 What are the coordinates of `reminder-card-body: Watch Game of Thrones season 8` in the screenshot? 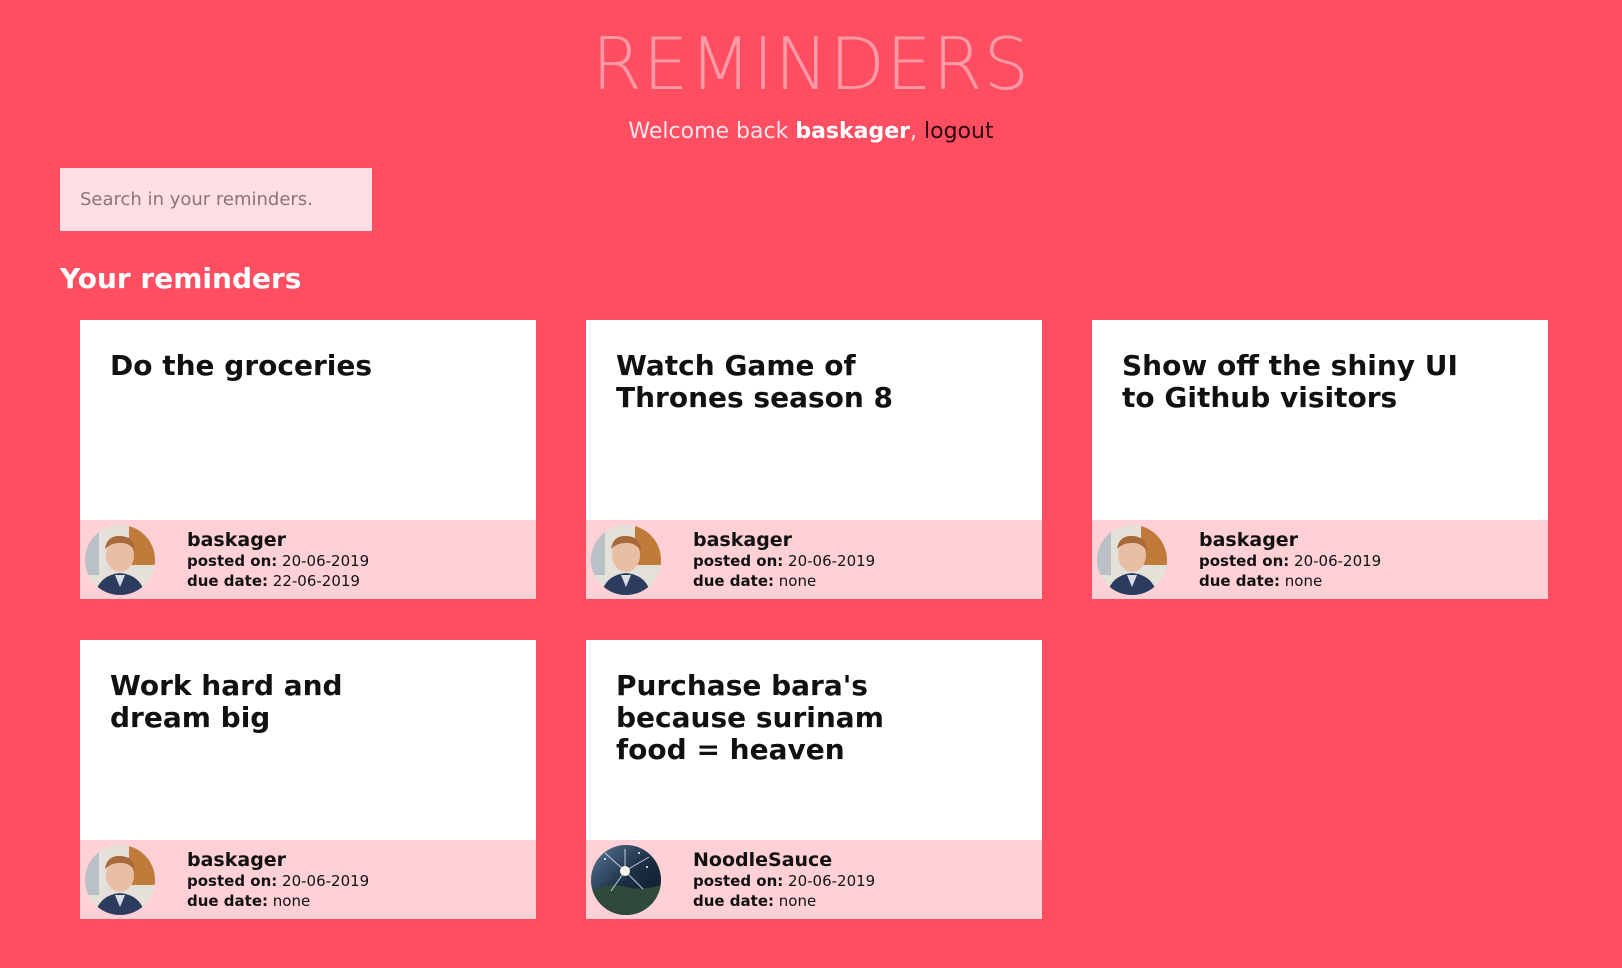 It's located at (814, 420).